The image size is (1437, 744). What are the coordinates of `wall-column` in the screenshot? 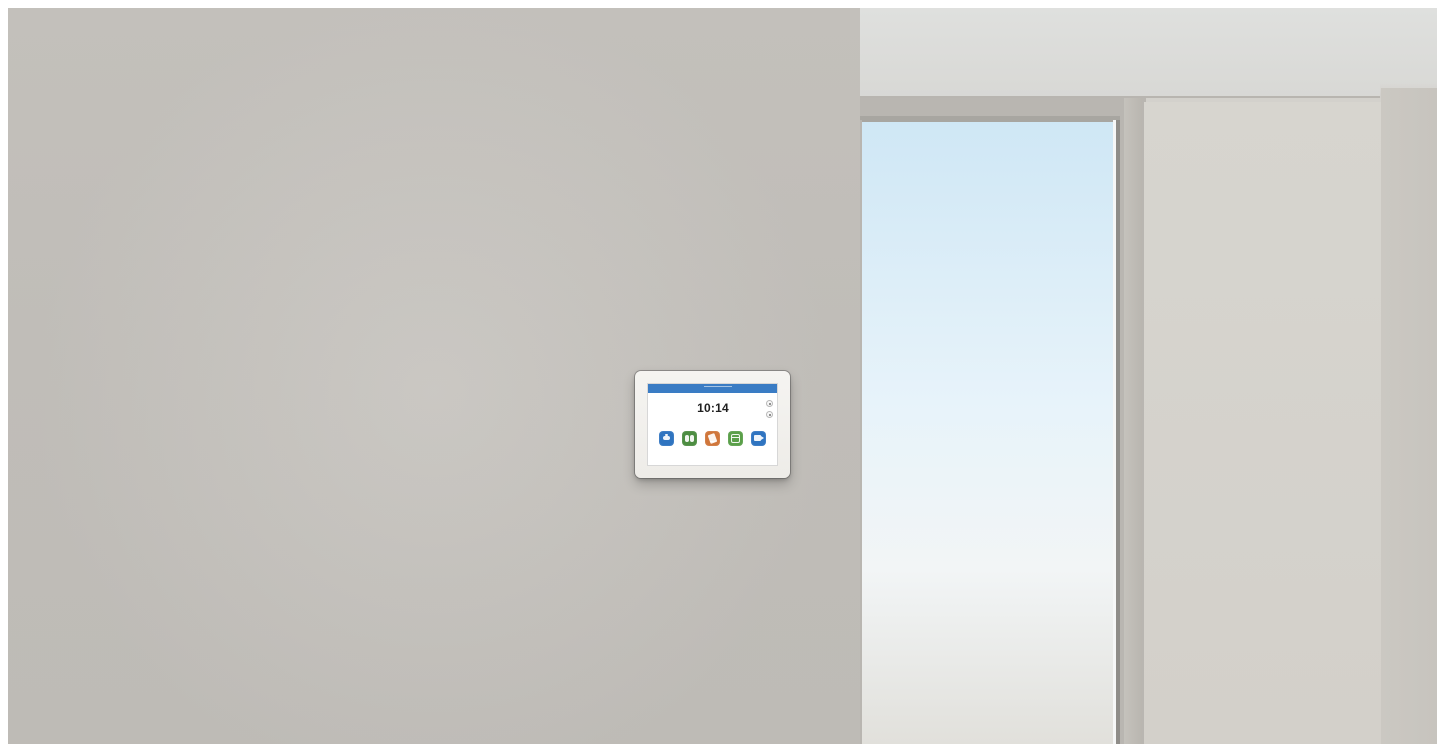 It's located at (1133, 421).